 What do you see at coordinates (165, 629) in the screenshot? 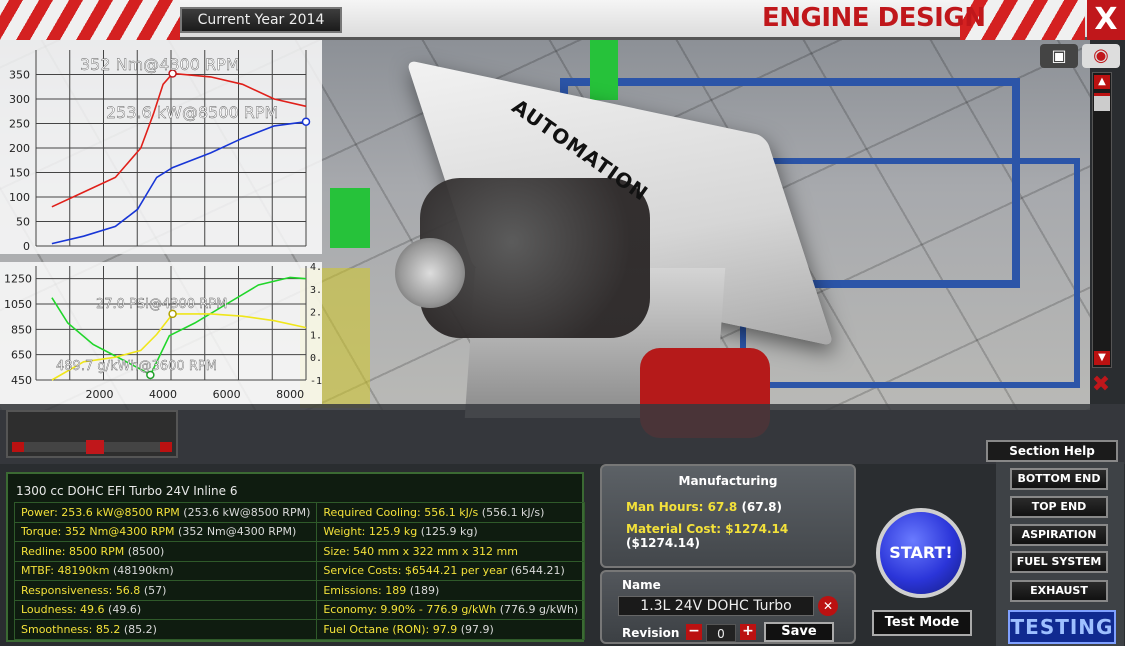
I see `stat-left: Smoothness: 85.2 (85.2)` at bounding box center [165, 629].